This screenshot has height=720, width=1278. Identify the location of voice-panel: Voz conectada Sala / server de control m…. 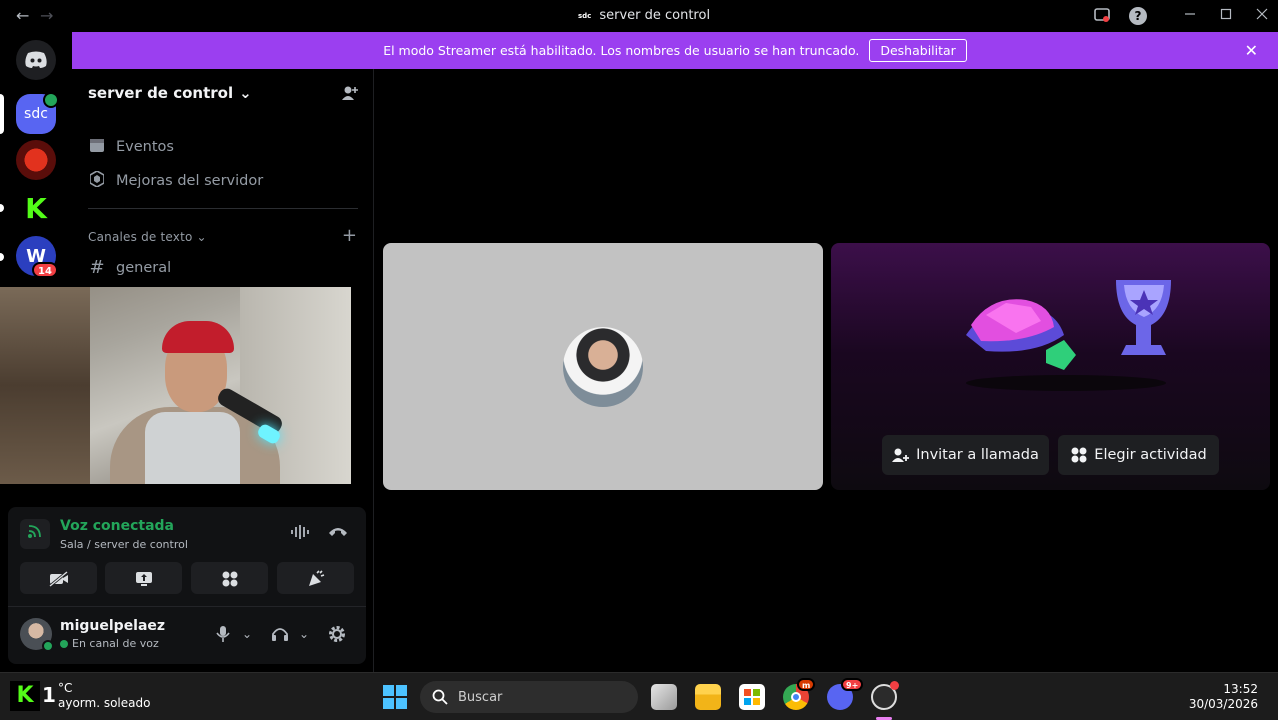
(187, 585).